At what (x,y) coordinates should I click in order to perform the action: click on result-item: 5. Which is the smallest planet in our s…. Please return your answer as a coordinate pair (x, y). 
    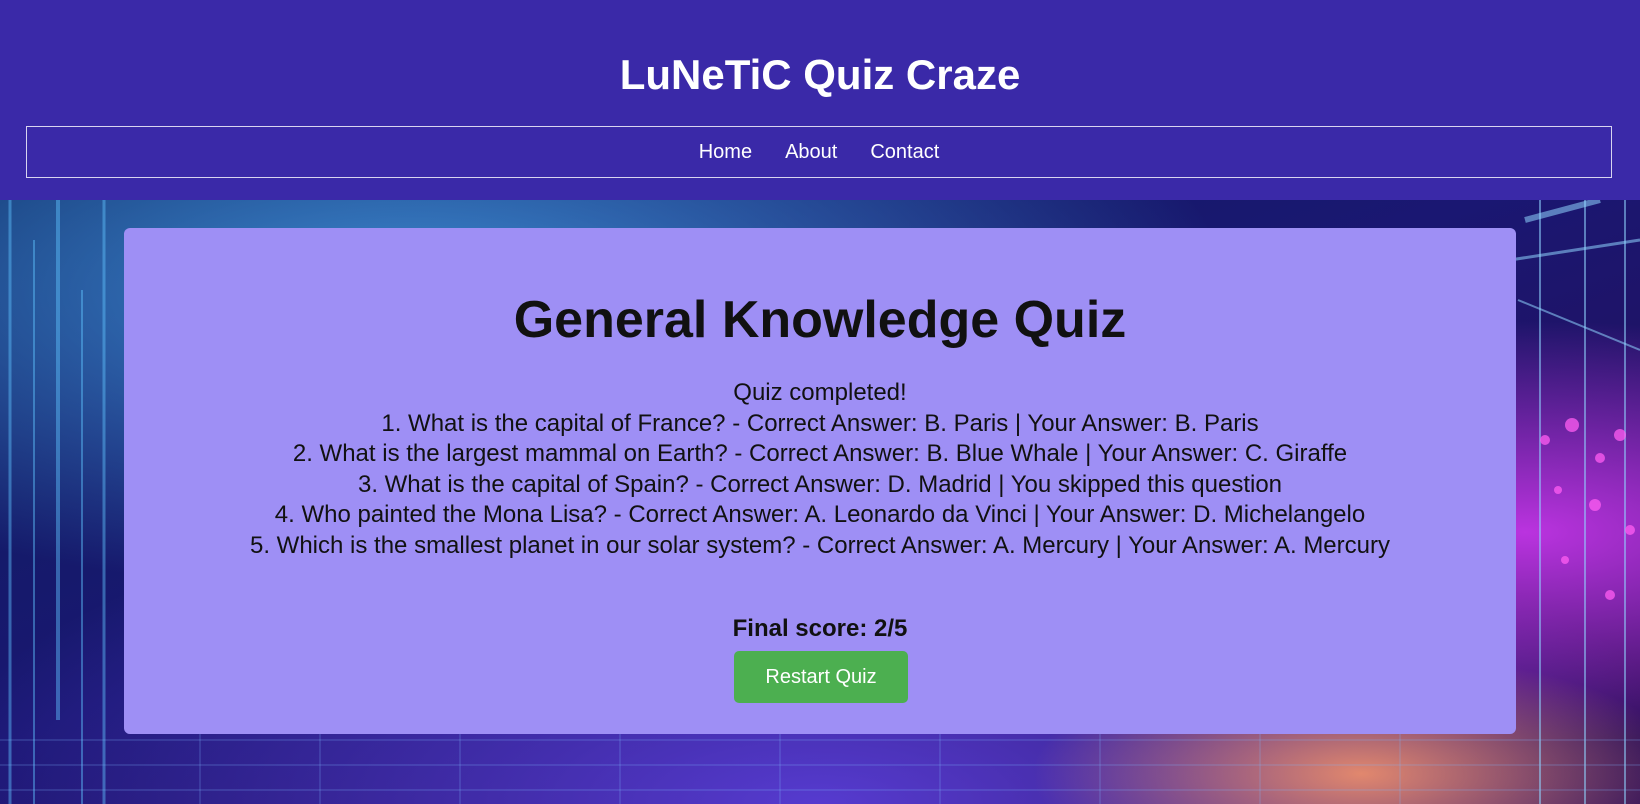
    Looking at the image, I should click on (820, 545).